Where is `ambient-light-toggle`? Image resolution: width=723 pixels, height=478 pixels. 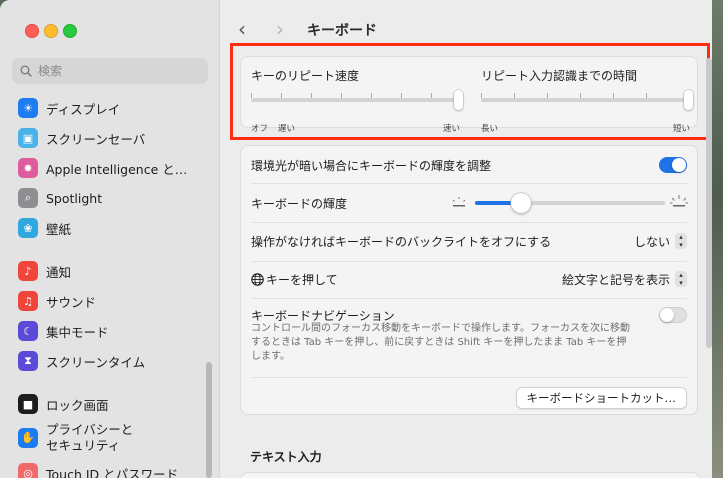 ambient-light-toggle is located at coordinates (673, 165).